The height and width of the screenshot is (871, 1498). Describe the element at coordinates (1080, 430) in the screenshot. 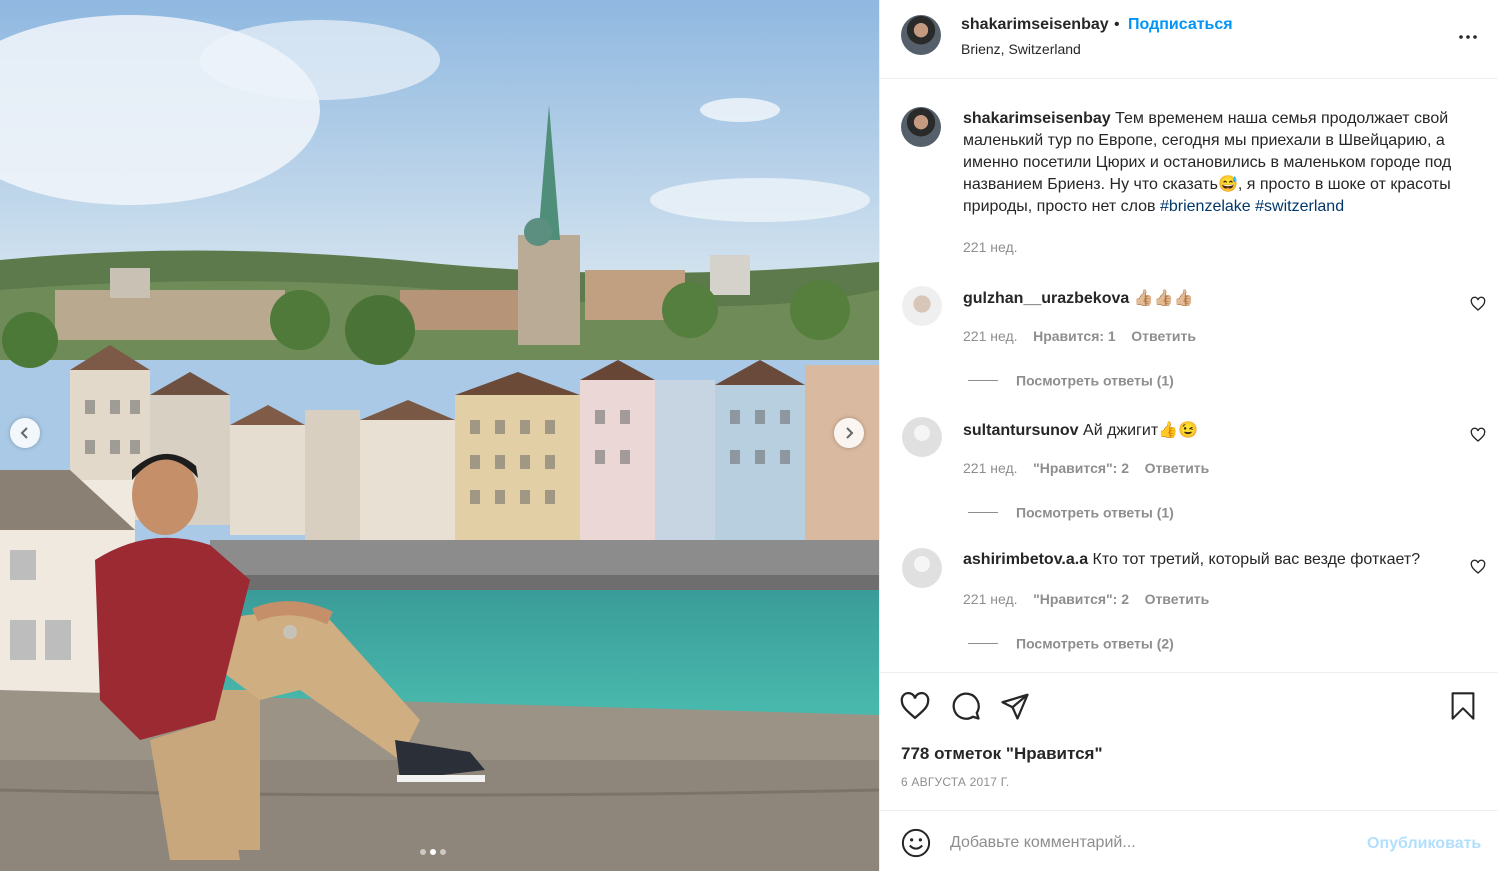

I see `comment: sultantursunov Ай джигит👍😉` at that location.